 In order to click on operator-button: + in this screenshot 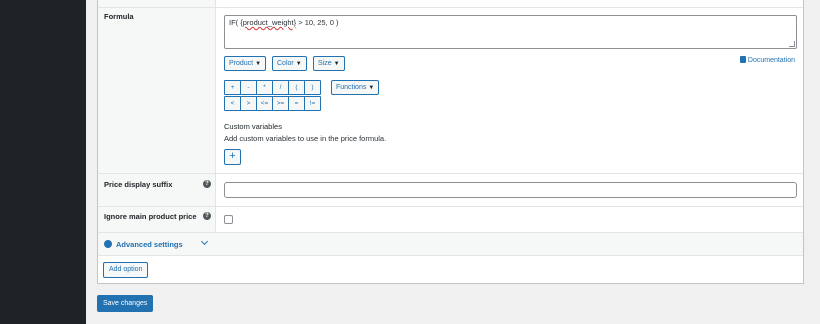, I will do `click(232, 87)`.